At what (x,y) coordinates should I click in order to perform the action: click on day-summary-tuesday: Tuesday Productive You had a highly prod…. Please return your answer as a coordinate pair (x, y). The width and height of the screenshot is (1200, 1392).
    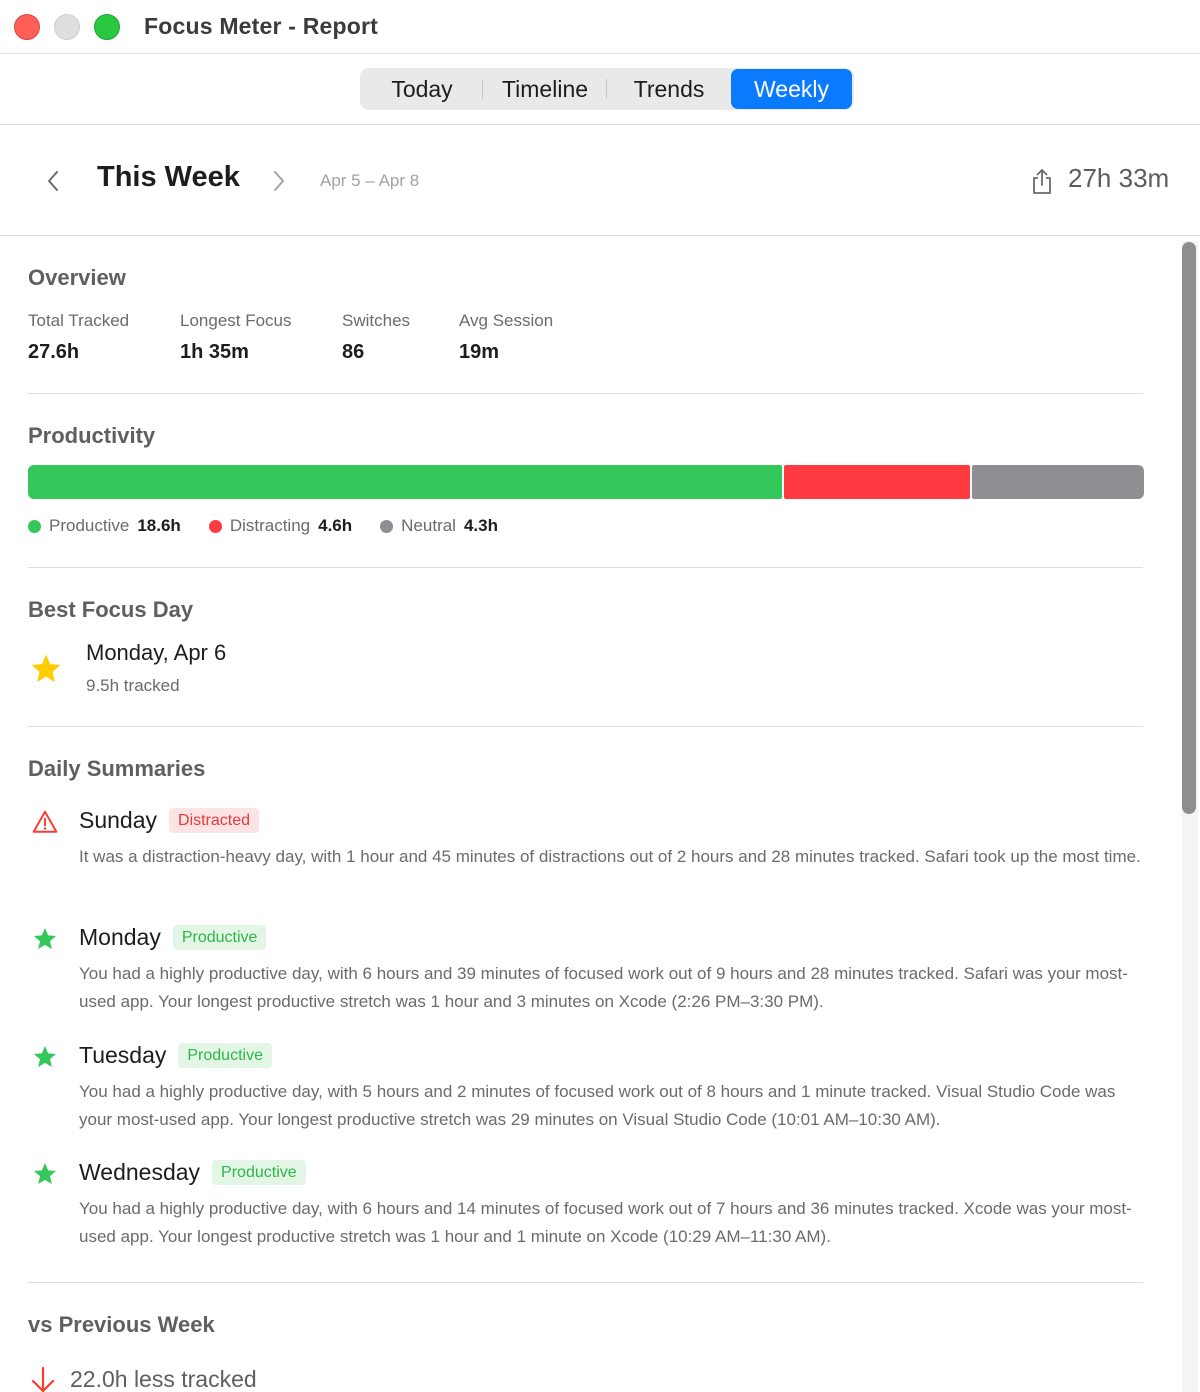
    Looking at the image, I should click on (588, 1087).